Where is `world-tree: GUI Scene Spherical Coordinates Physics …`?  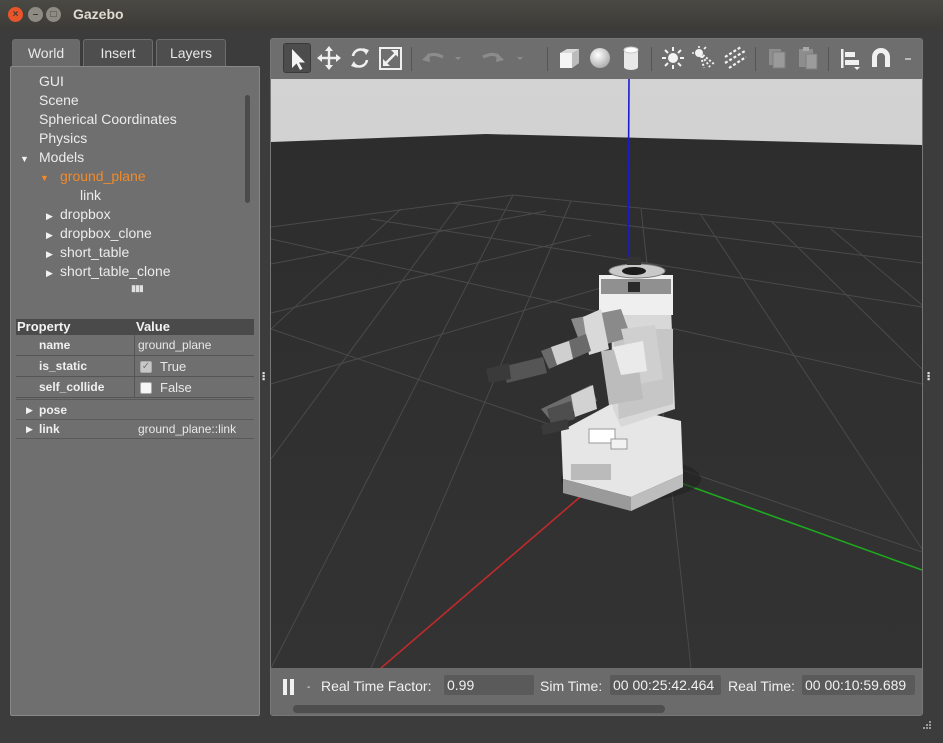
world-tree: GUI Scene Spherical Coordinates Physics … is located at coordinates (129, 174).